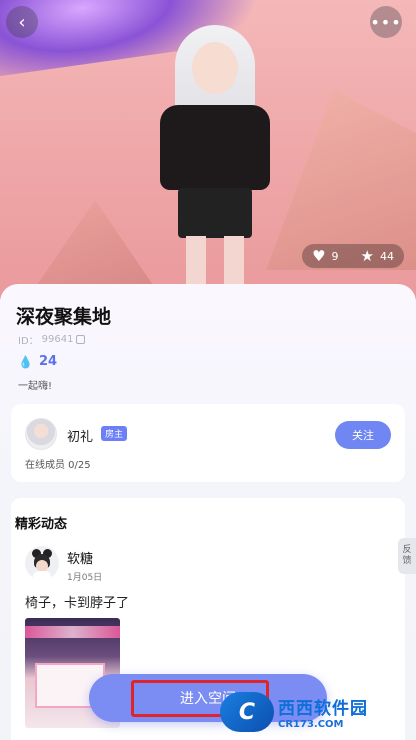 The image size is (416, 740). I want to click on more-dots-icon: •••, so click(386, 22).